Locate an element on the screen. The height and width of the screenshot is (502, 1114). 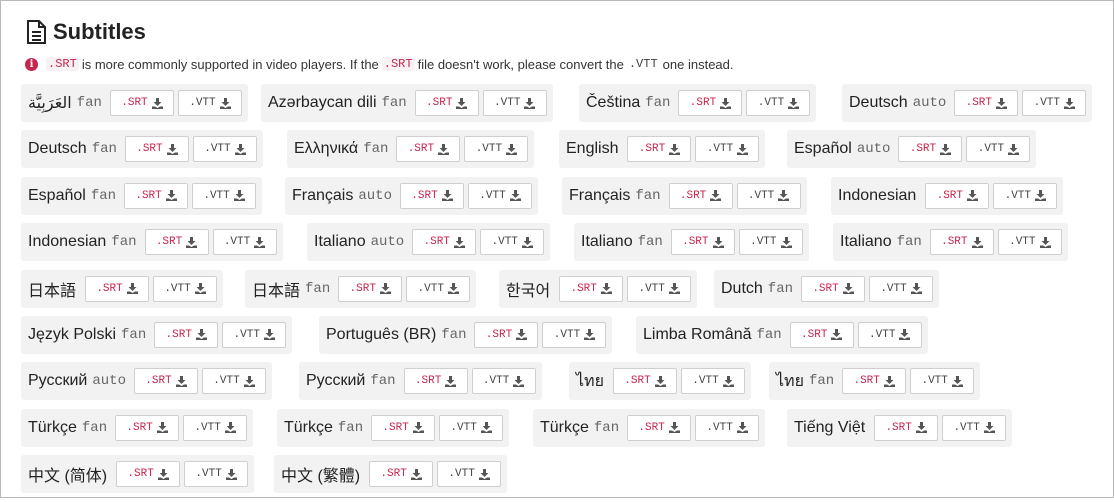
subtitle-item: Ελληνικά fan .SRT .VTT is located at coordinates (411, 149).